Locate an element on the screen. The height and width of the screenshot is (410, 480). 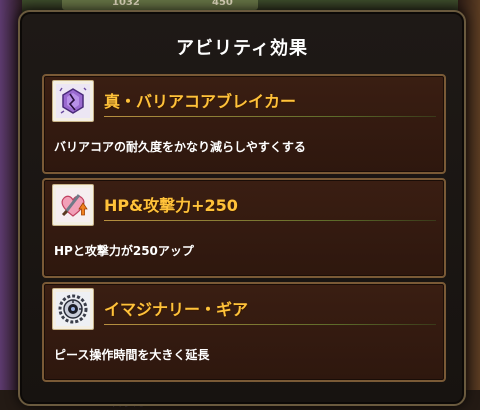
background-value-right: 450 is located at coordinates (222, 4).